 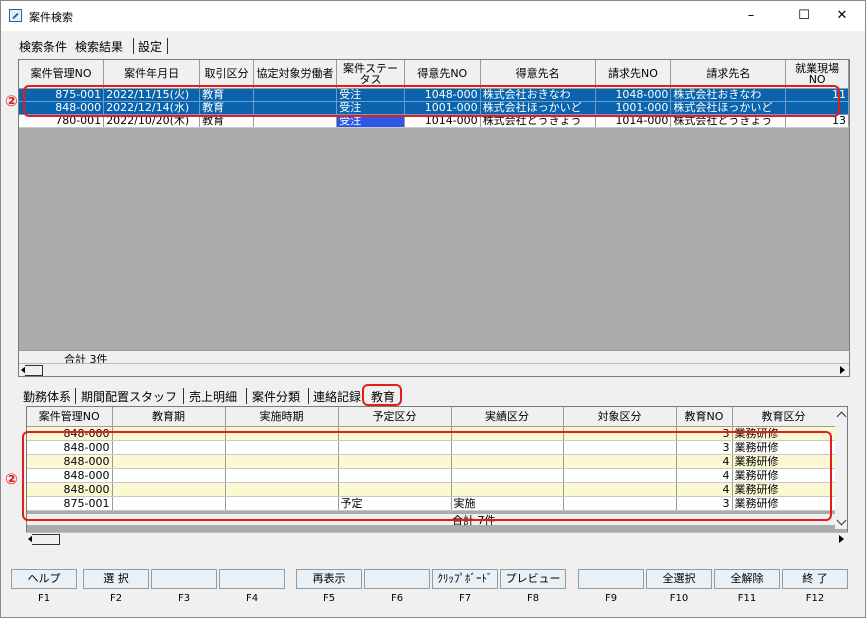 I want to click on education-horizontal-scrollbar, so click(x=437, y=539).